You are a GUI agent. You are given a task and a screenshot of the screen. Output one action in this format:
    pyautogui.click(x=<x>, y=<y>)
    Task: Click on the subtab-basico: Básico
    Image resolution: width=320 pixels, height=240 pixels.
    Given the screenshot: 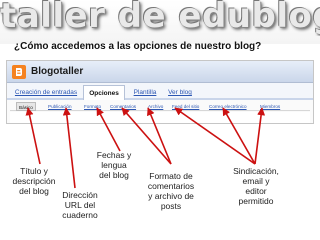 What is the action you would take?
    pyautogui.click(x=26, y=106)
    